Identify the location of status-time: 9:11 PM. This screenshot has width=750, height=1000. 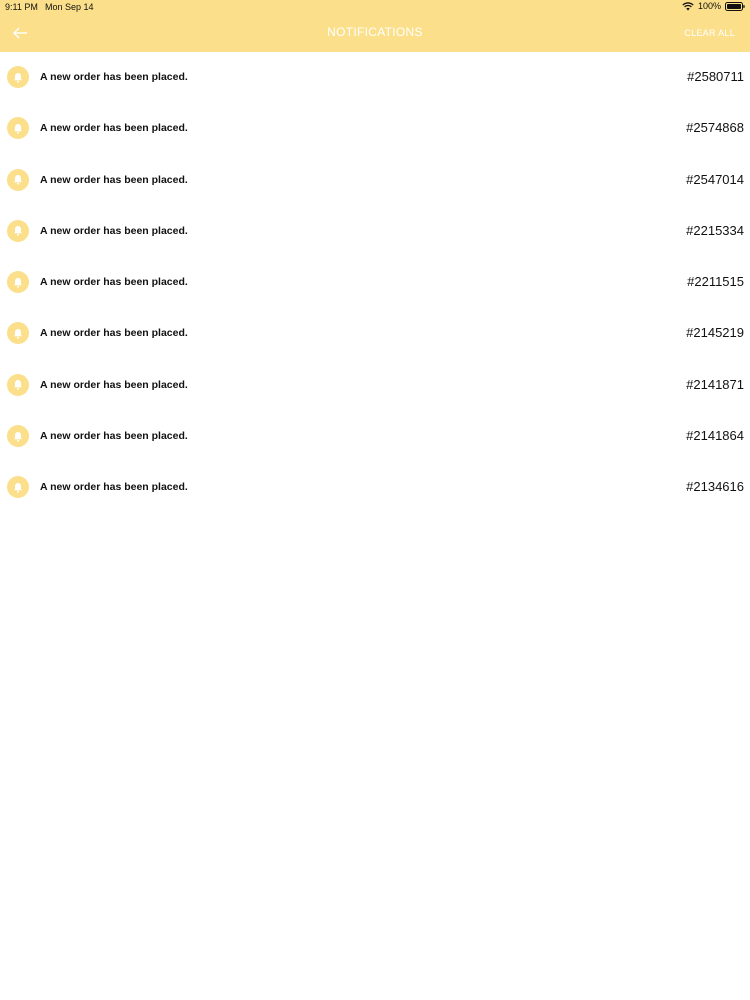
(21, 7).